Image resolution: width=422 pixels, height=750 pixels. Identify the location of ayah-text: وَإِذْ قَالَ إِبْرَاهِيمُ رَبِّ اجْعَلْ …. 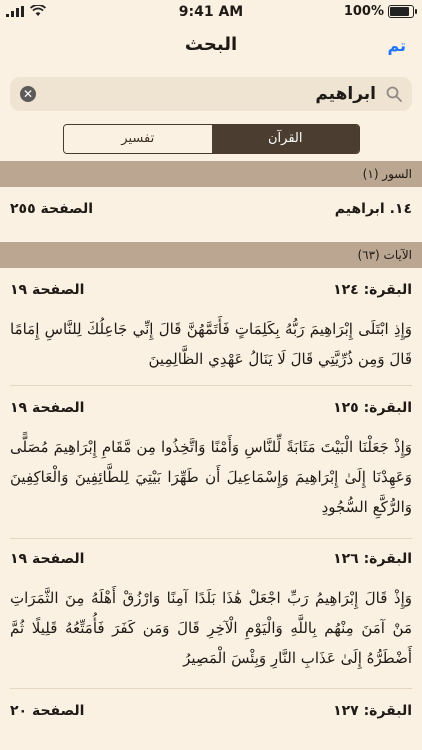
(211, 628).